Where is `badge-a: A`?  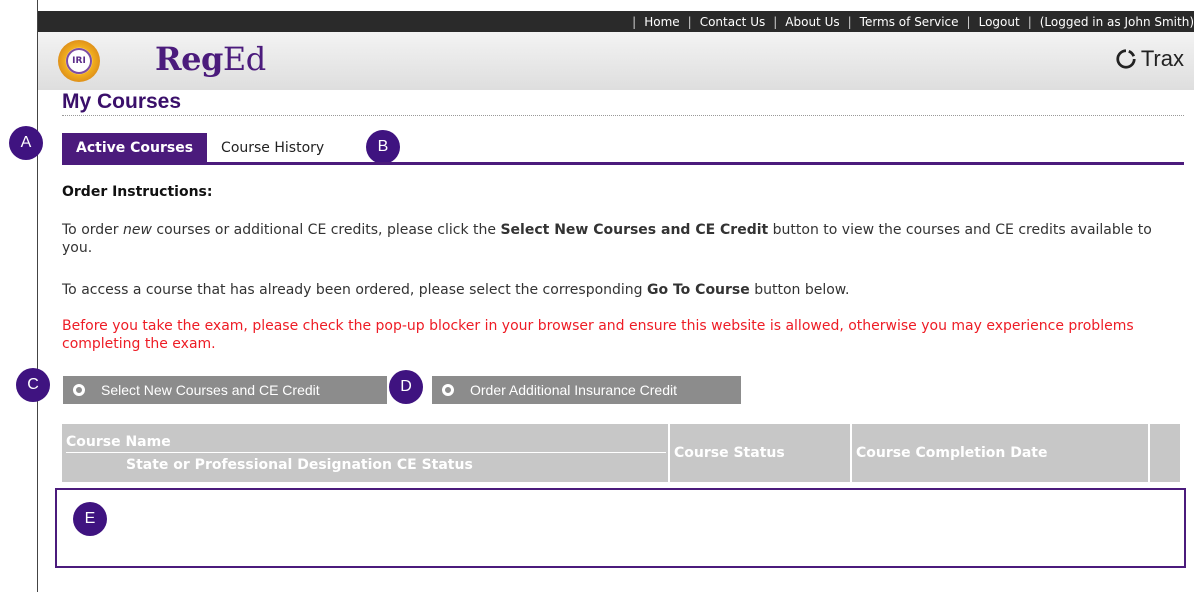
badge-a: A is located at coordinates (26, 143).